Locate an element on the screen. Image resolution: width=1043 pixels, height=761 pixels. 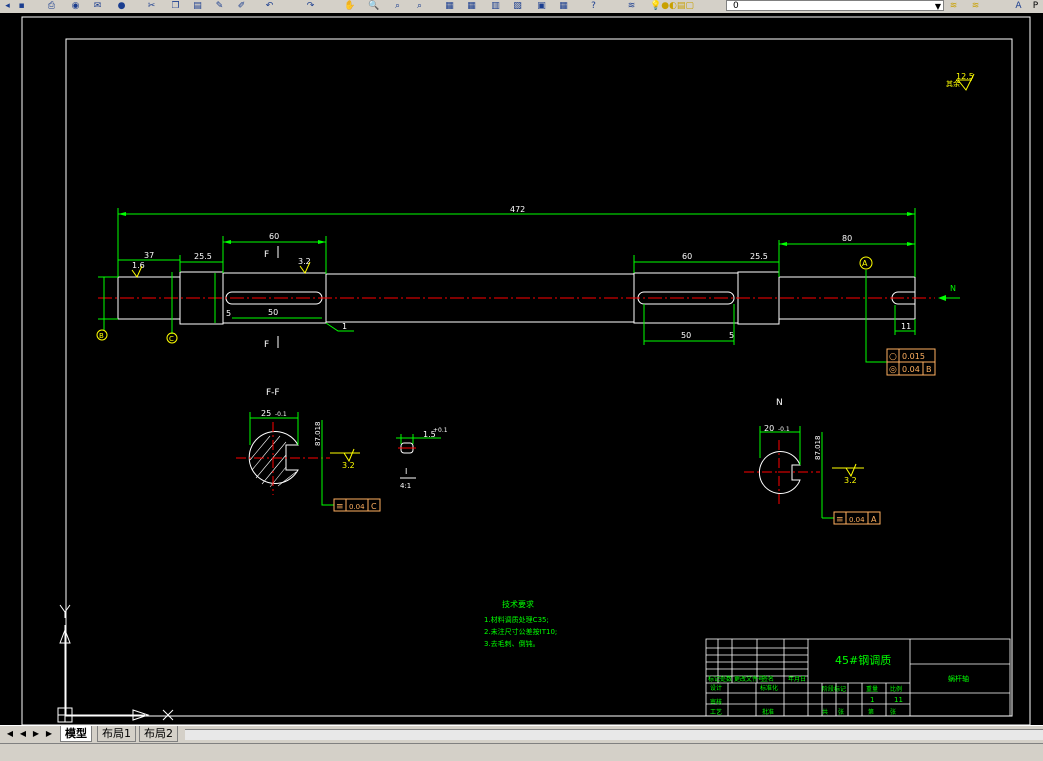
publish-icon: ✉ is located at coordinates (97, 6).